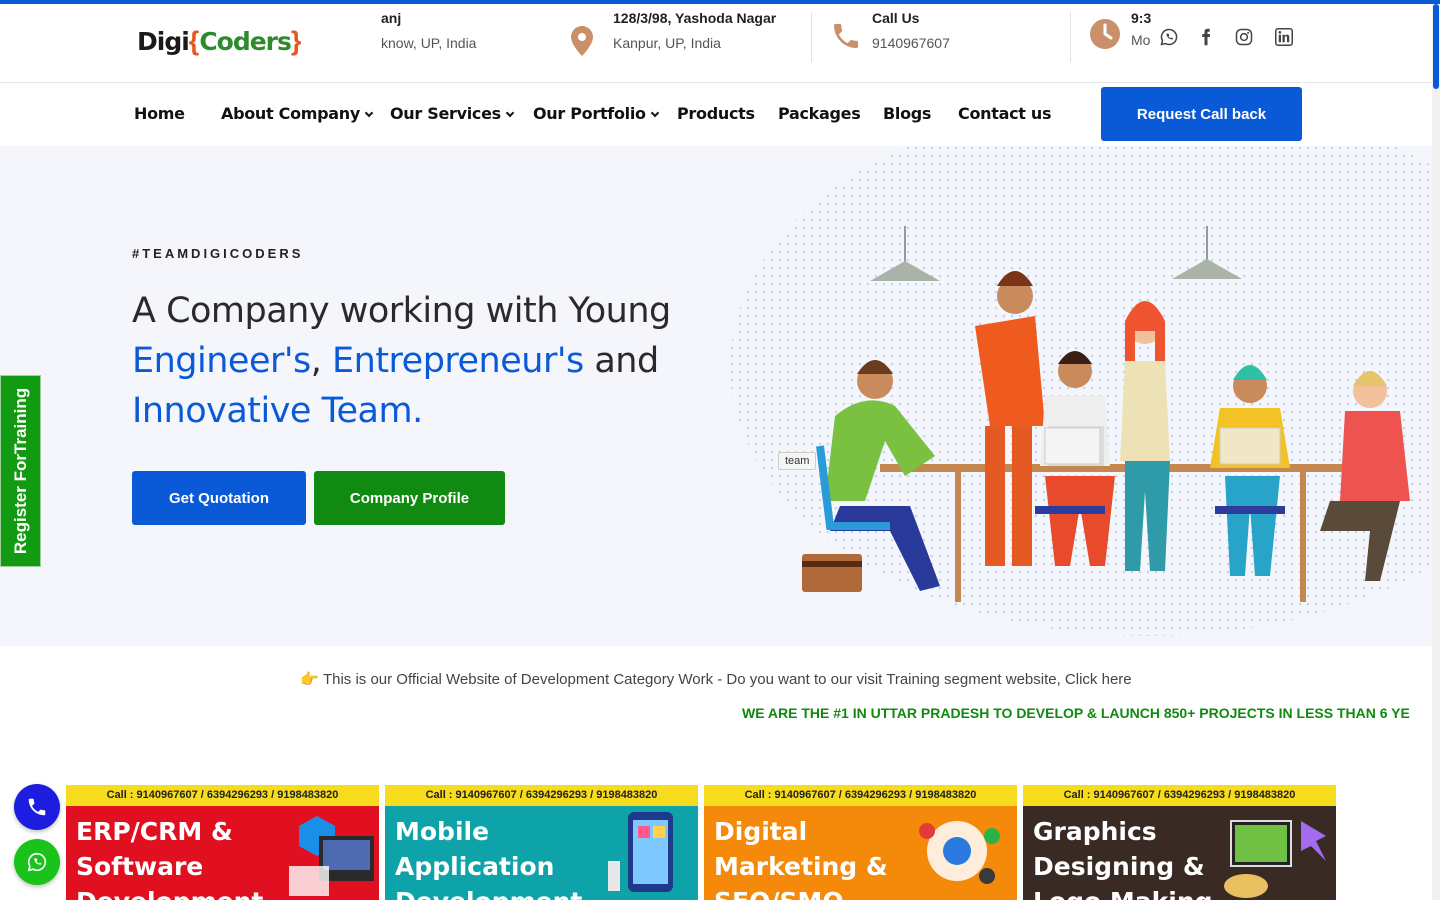 The height and width of the screenshot is (900, 1440). What do you see at coordinates (291, 113) in the screenshot?
I see `nav-about-label: About Company` at bounding box center [291, 113].